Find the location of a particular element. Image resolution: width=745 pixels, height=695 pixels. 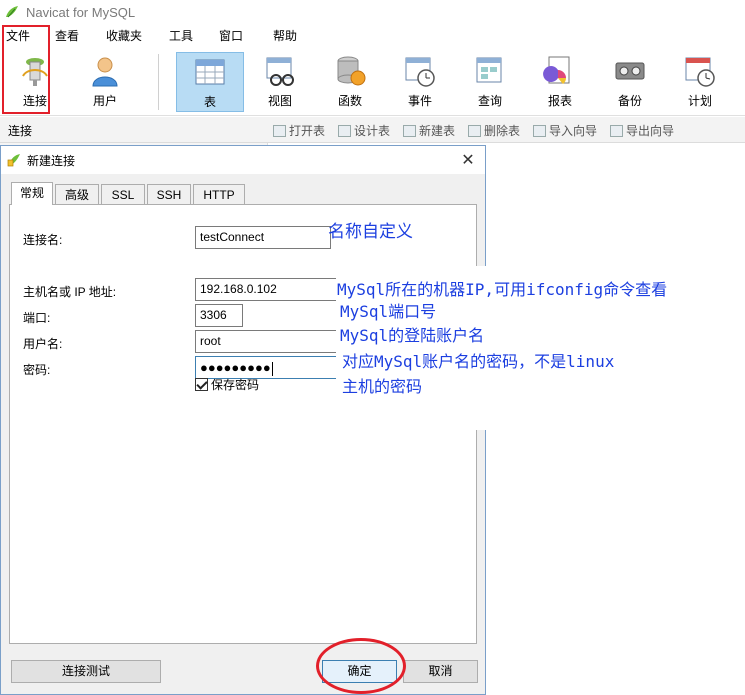

password-label: 密码: is located at coordinates (37, 370).